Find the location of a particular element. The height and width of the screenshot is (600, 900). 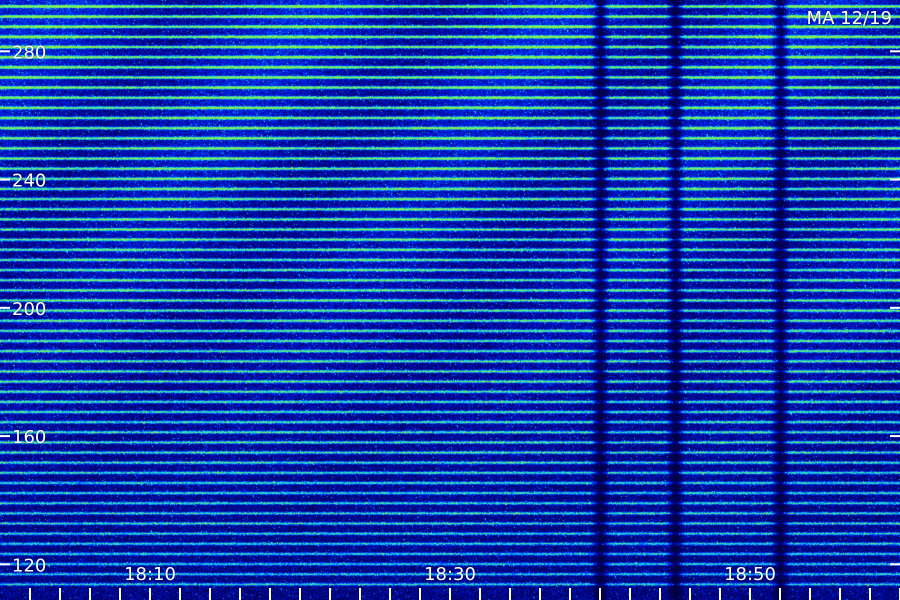

y-axis-ticks: 280 240 200 160 120 is located at coordinates (23, 309).